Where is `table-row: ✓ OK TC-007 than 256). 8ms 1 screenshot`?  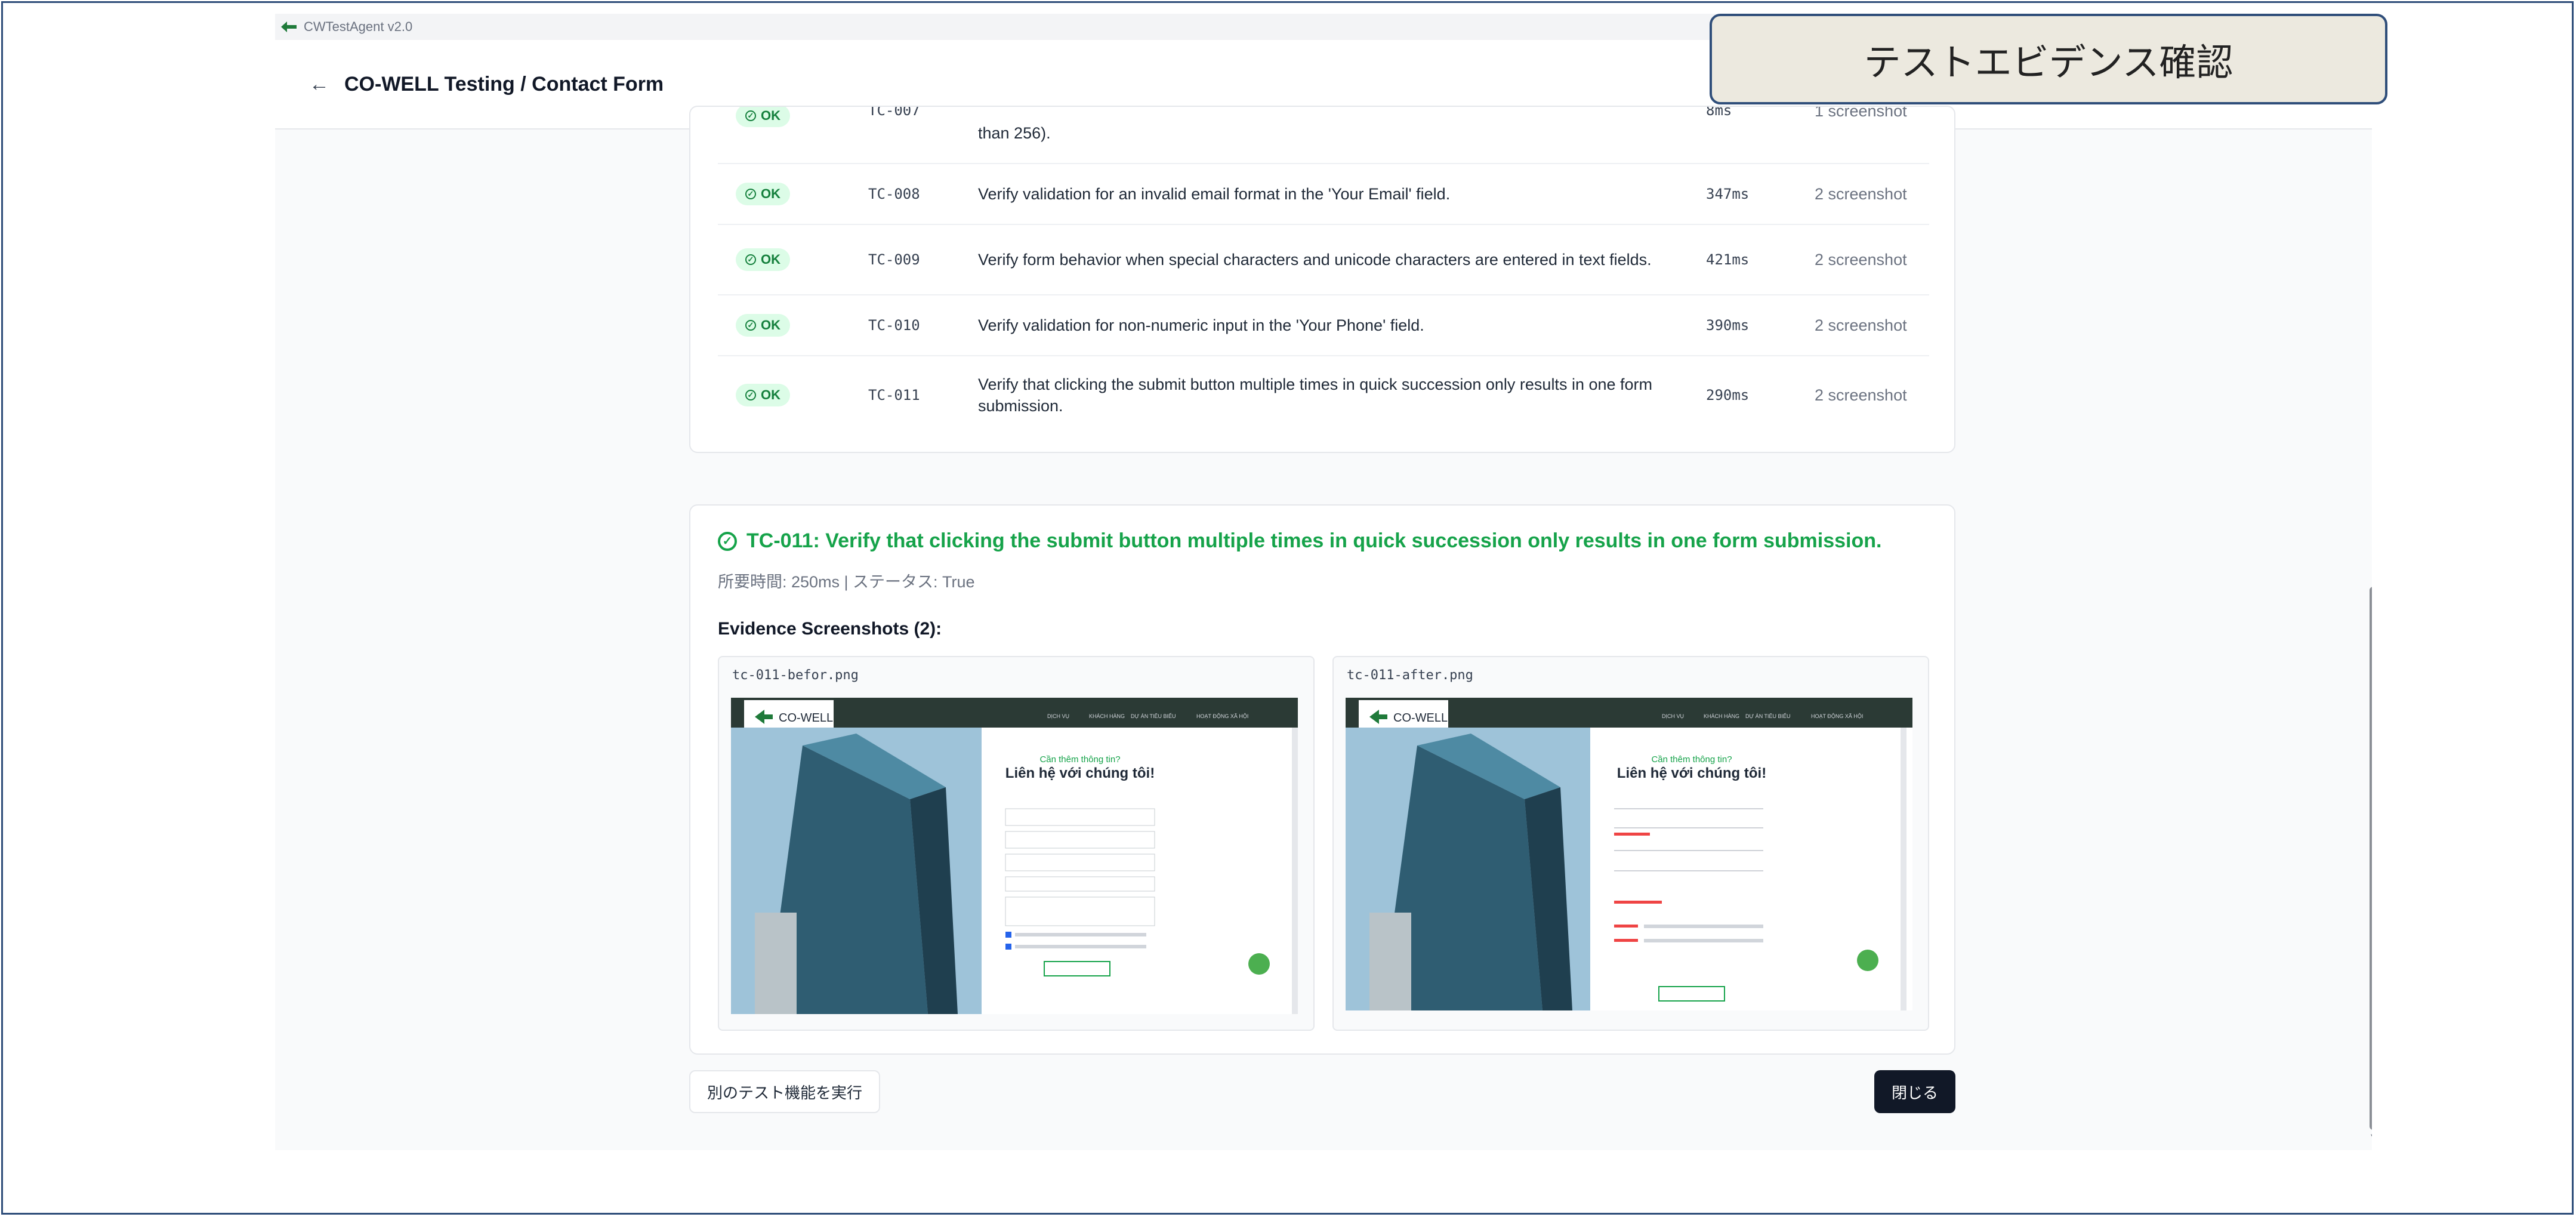 table-row: ✓ OK TC-007 than 256). 8ms 1 screenshot is located at coordinates (1323, 135).